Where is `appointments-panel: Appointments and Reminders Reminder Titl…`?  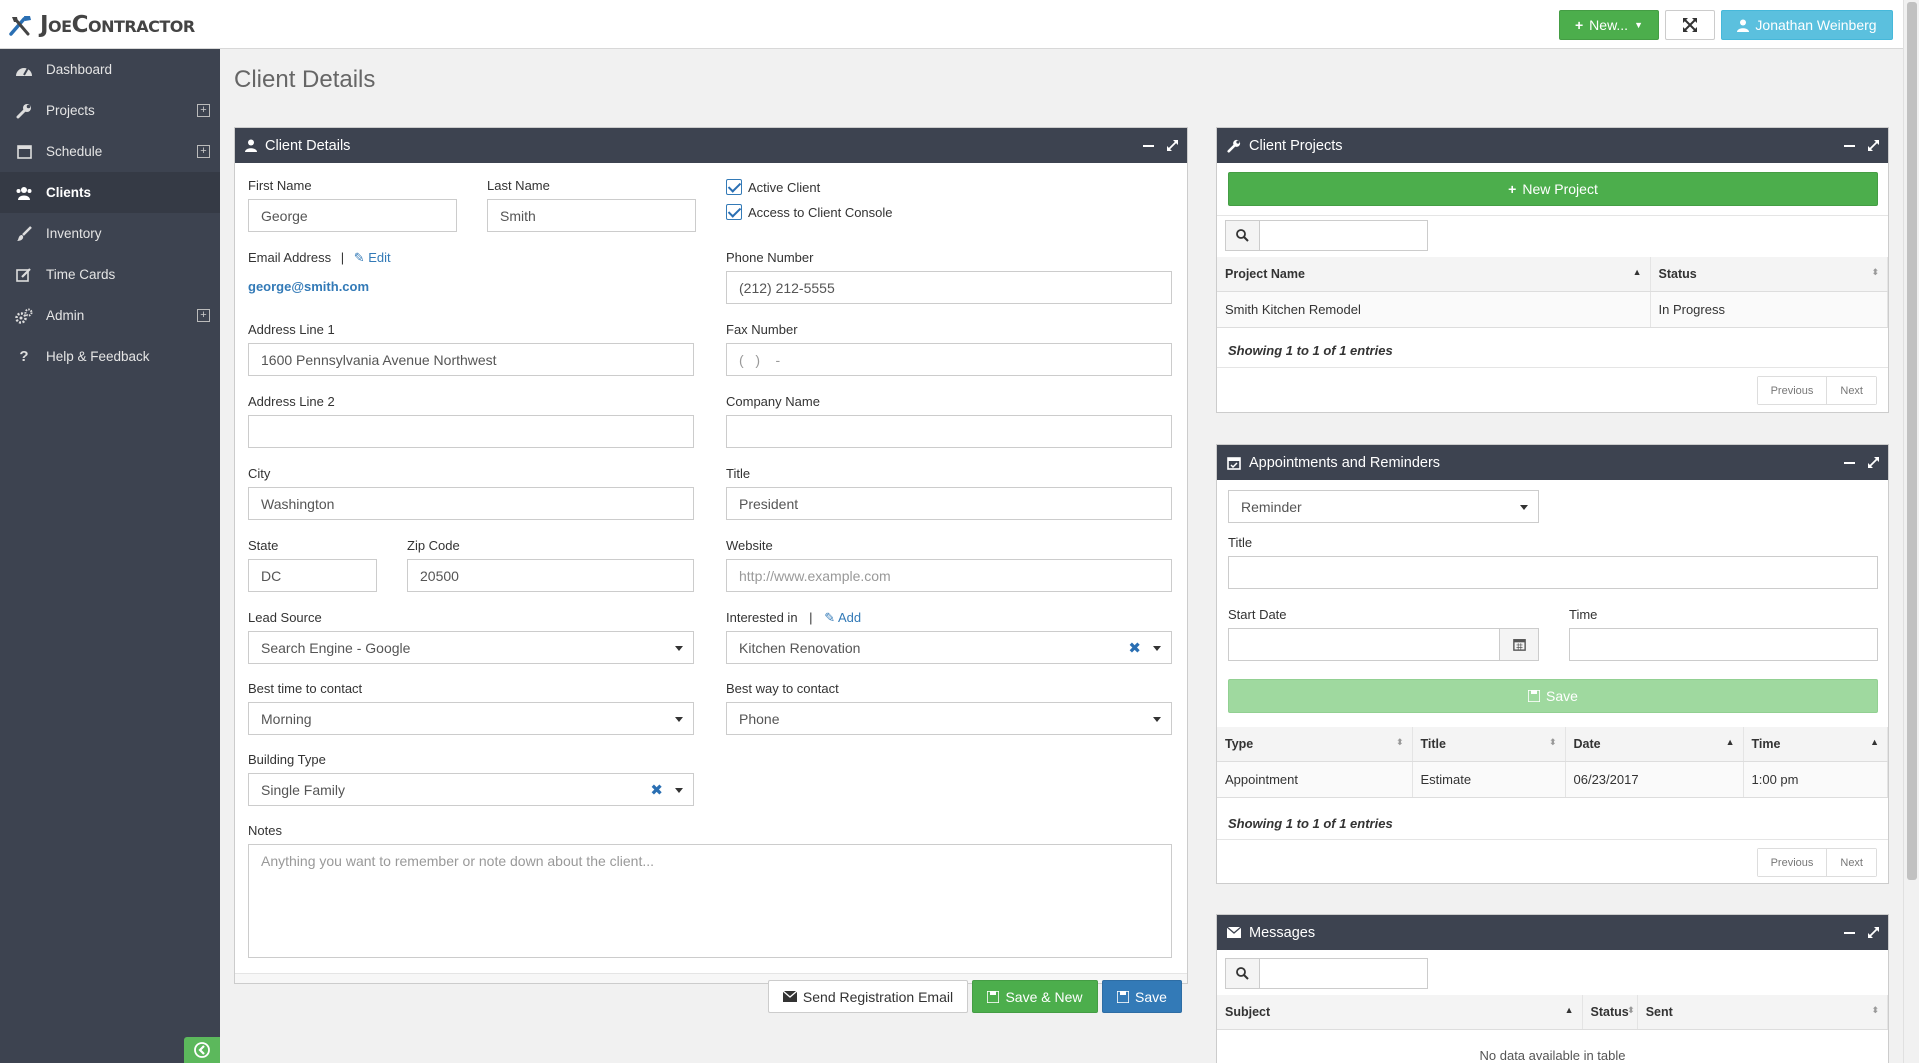
appointments-panel: Appointments and Reminders Reminder Titl… is located at coordinates (1552, 664).